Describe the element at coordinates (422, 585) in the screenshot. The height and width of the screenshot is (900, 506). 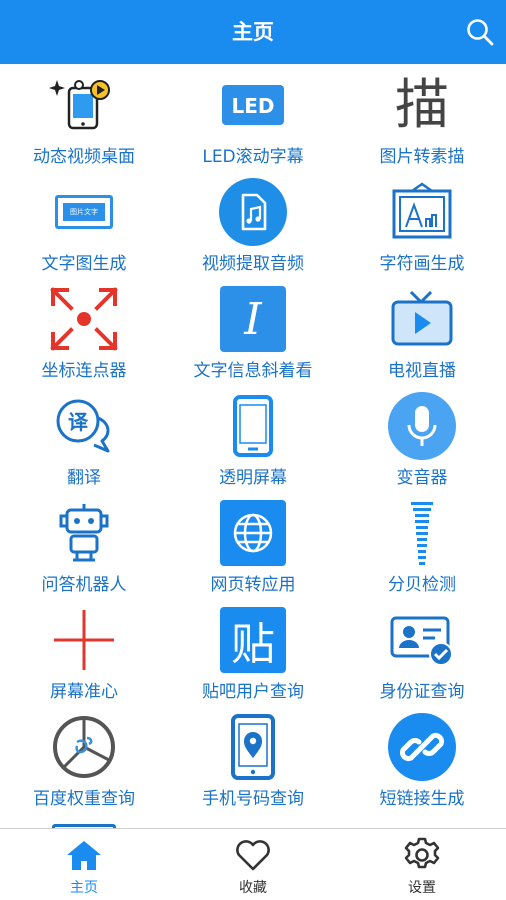
I see `tile-label: 分贝检测` at that location.